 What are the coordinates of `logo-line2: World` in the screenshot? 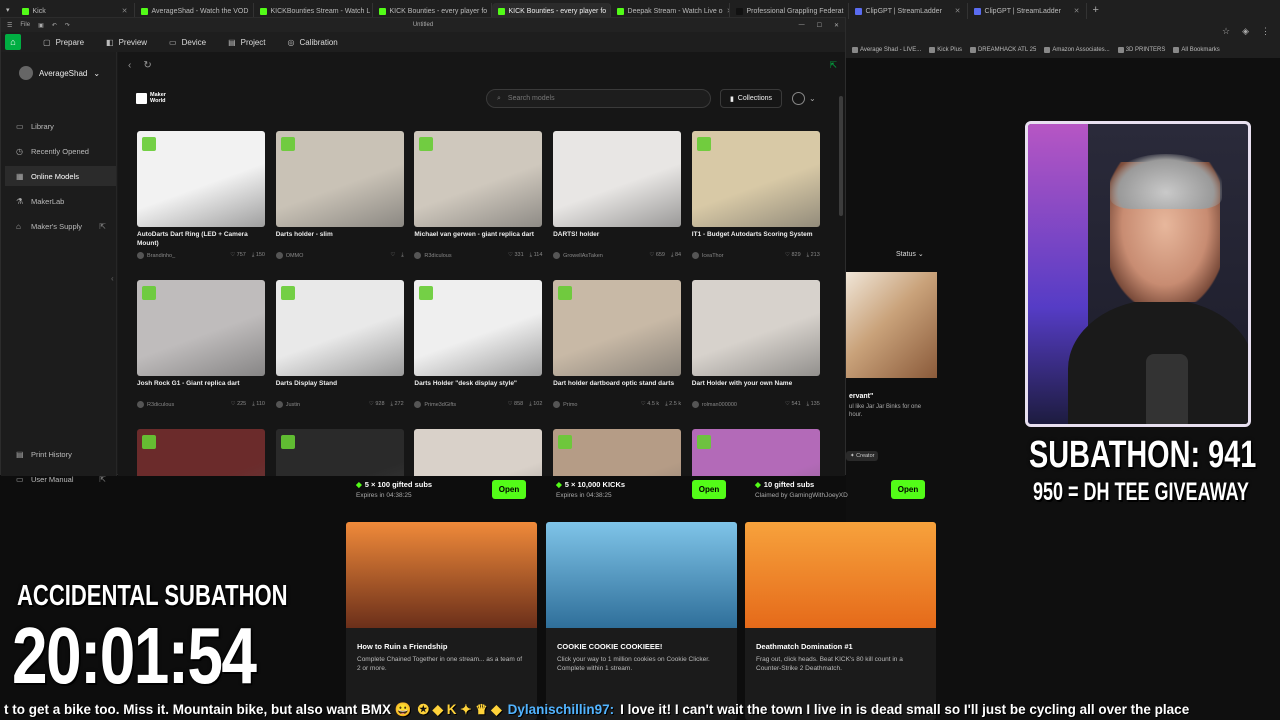 It's located at (158, 101).